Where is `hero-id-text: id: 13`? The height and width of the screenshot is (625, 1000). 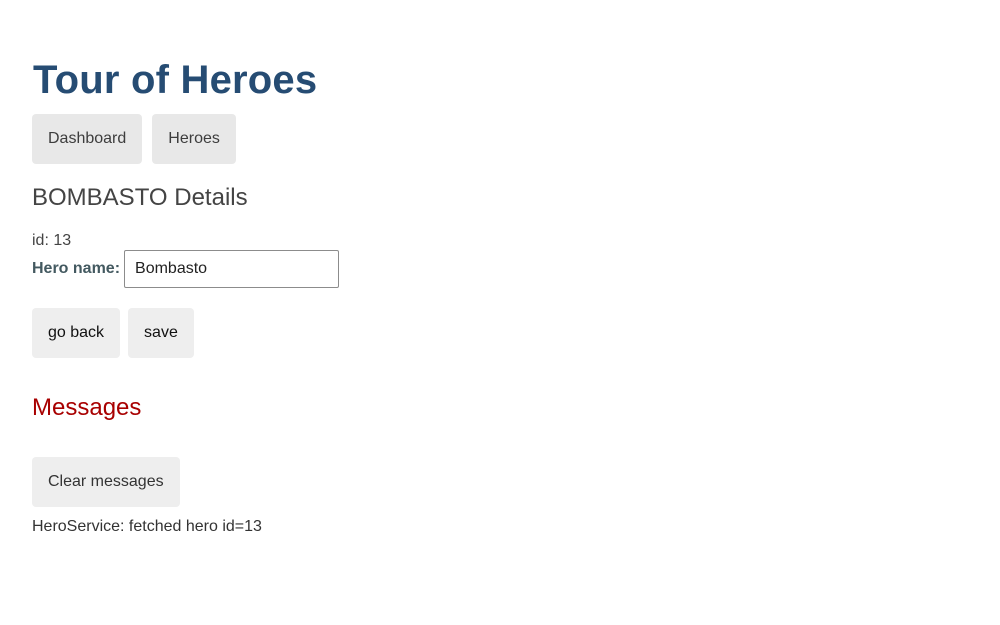 hero-id-text: id: 13 is located at coordinates (52, 240).